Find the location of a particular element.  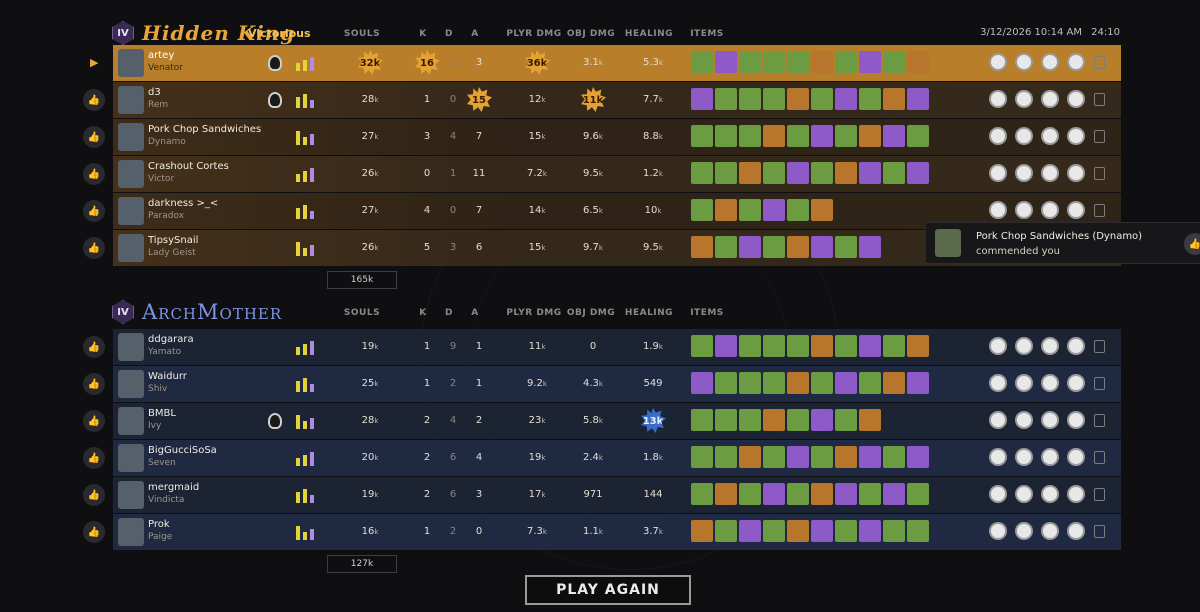

player-name: ddgarara is located at coordinates (171, 339).